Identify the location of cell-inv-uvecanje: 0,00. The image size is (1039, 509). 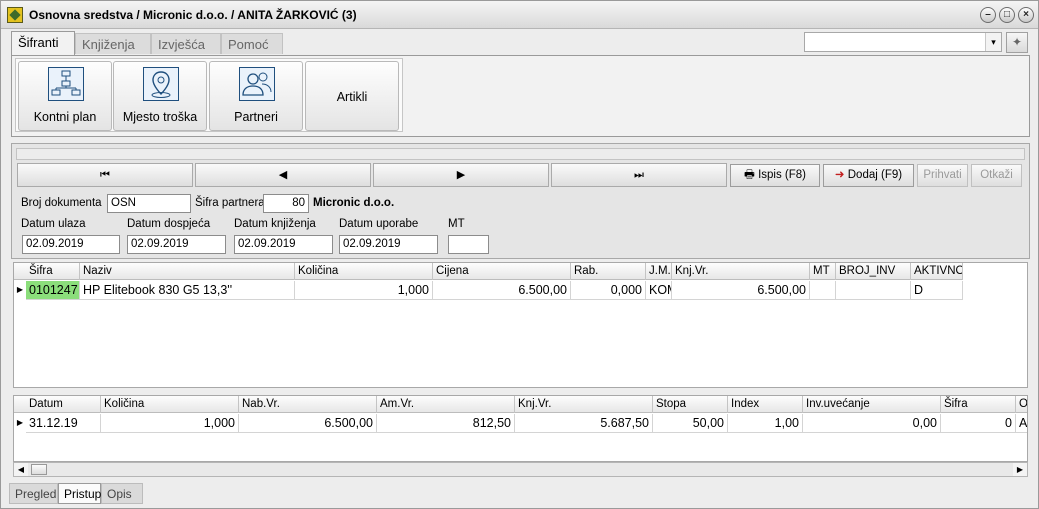
(872, 423).